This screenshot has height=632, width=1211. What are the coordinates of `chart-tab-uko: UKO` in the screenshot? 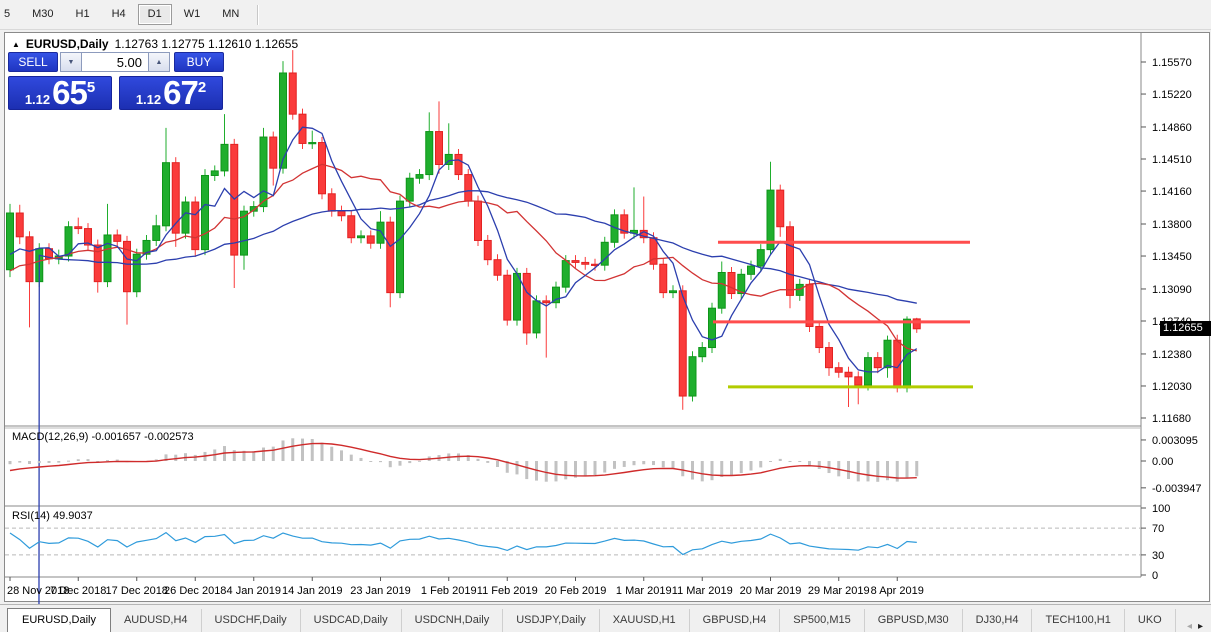 It's located at (1150, 620).